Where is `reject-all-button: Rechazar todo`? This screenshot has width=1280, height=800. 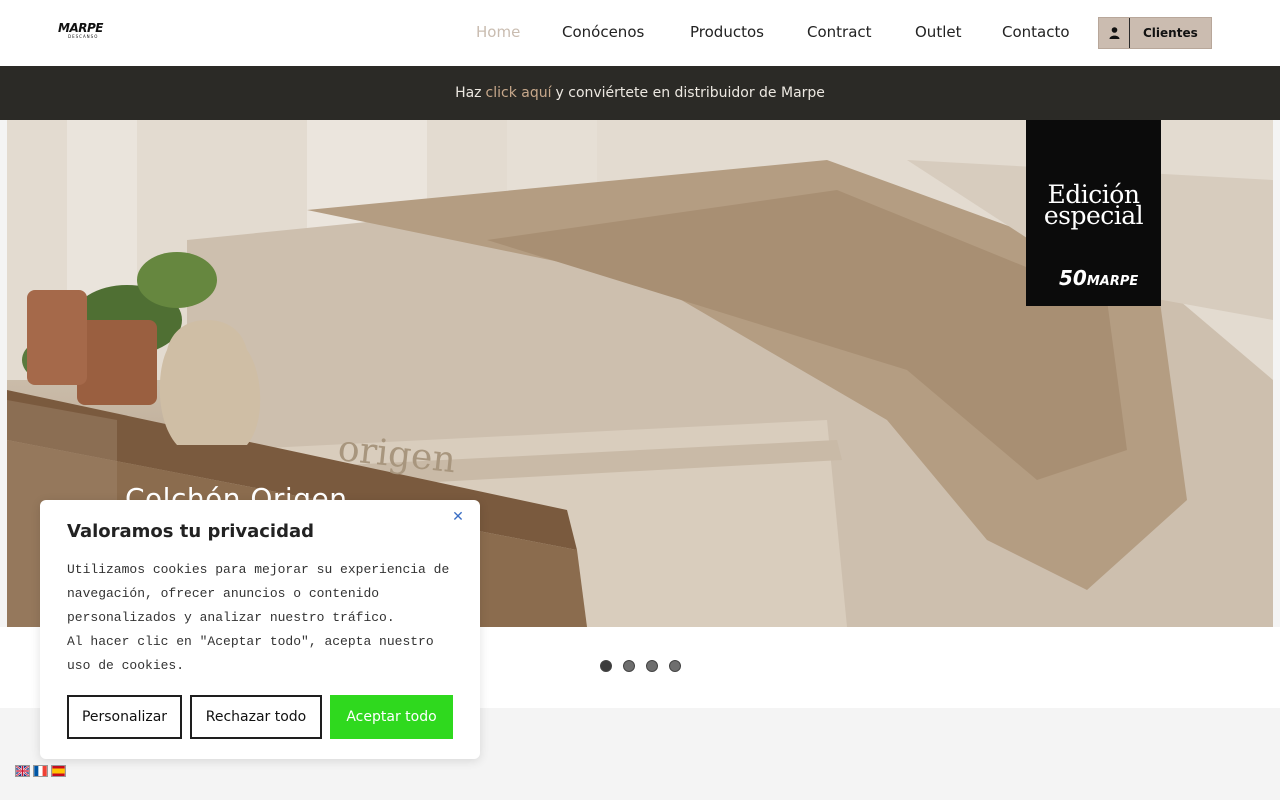
reject-all-button: Rechazar todo is located at coordinates (256, 717).